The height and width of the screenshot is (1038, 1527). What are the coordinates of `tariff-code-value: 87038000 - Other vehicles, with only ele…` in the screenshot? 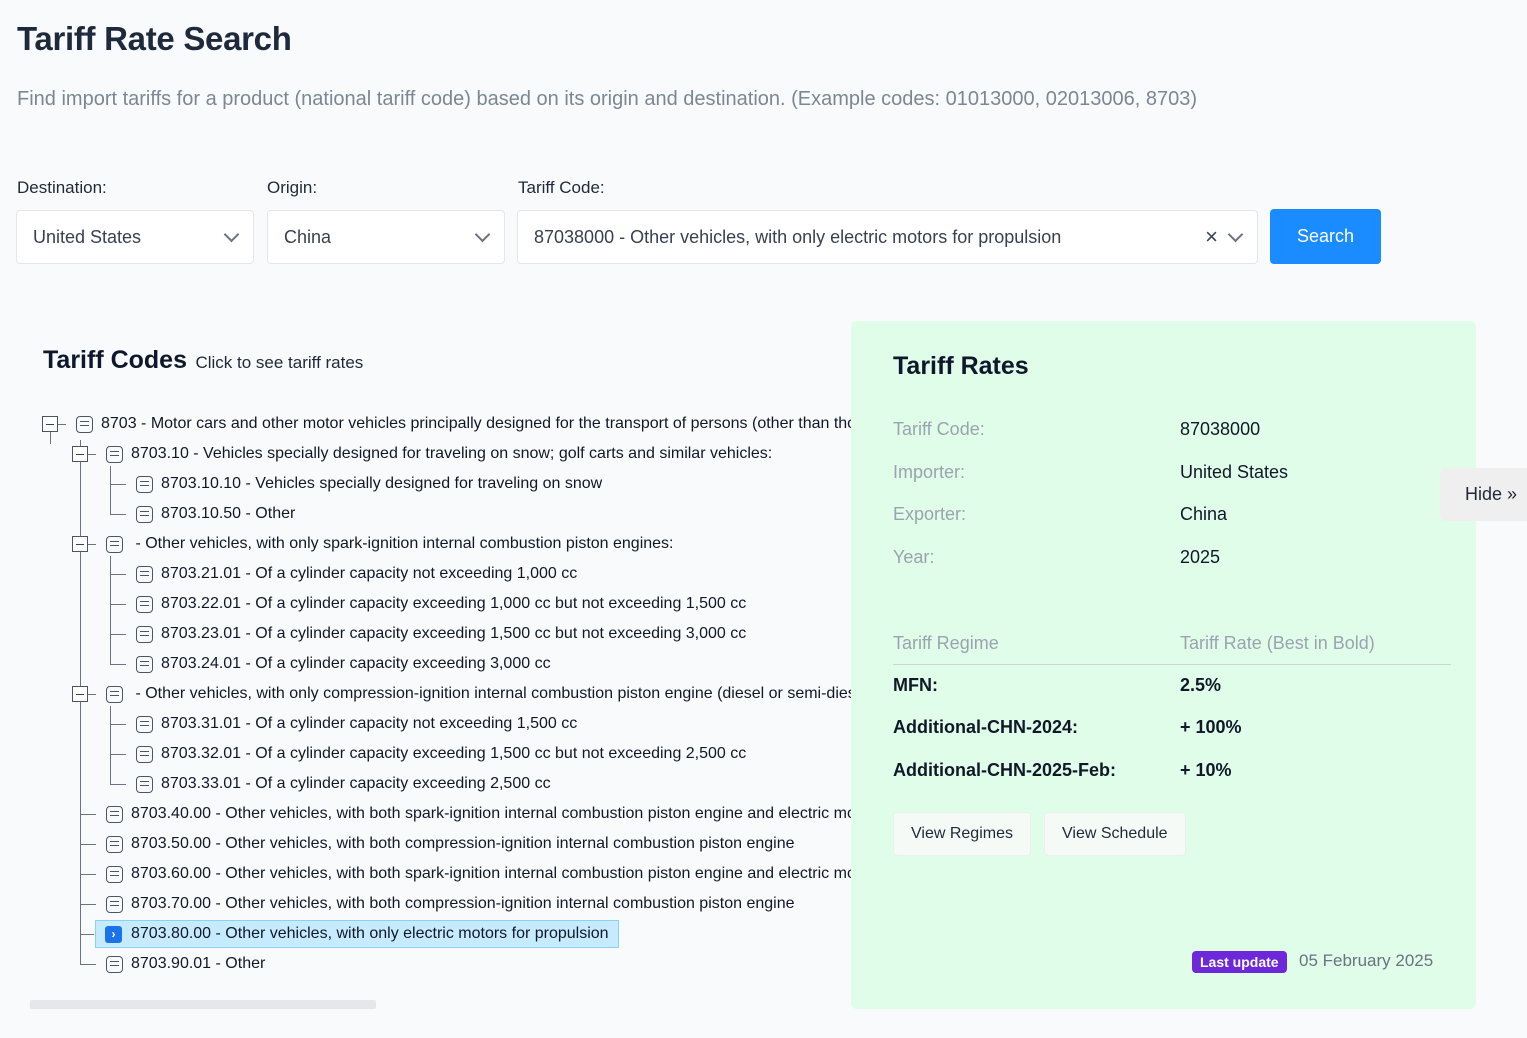 It's located at (798, 236).